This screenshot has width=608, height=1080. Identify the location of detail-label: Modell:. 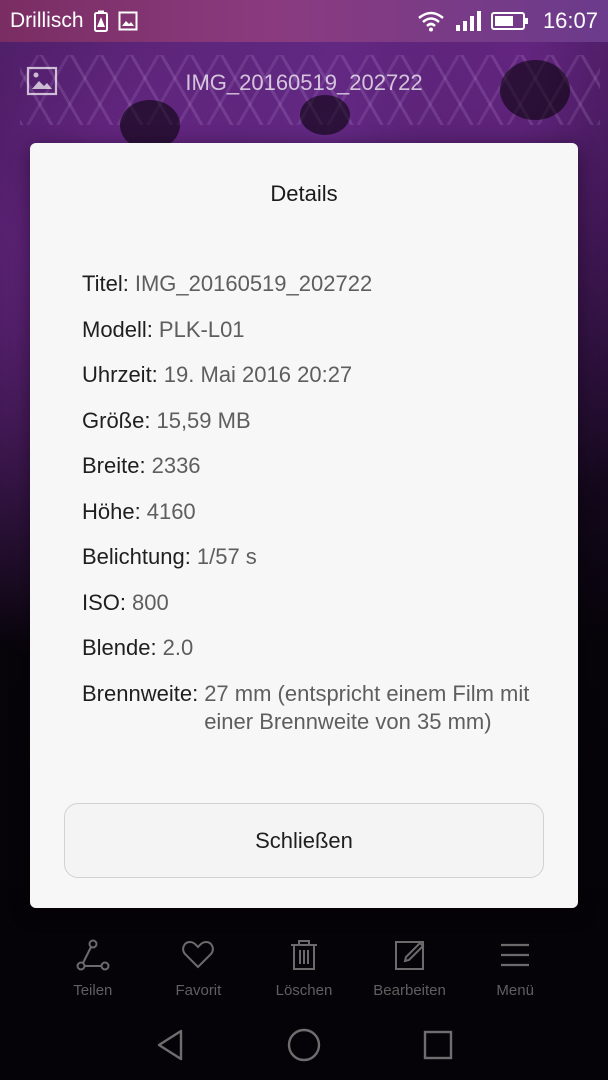
(117, 329).